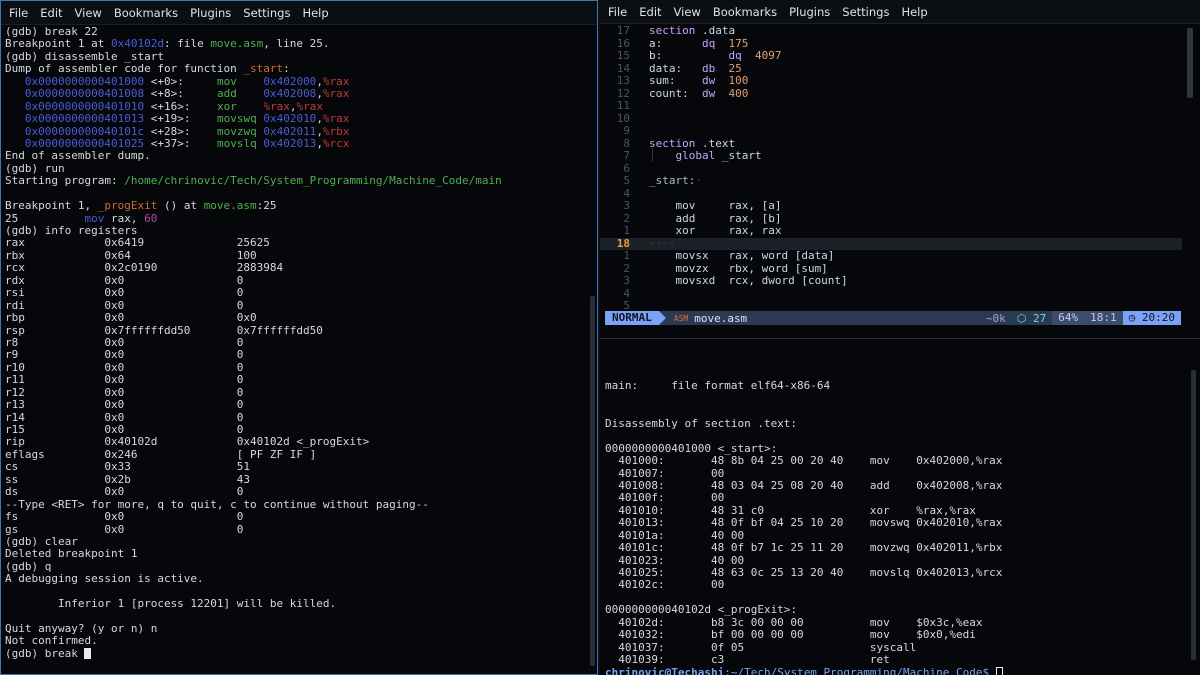 The image size is (1200, 675). Describe the element at coordinates (698, 94) in the screenshot. I see `code-text: count: dw 400` at that location.